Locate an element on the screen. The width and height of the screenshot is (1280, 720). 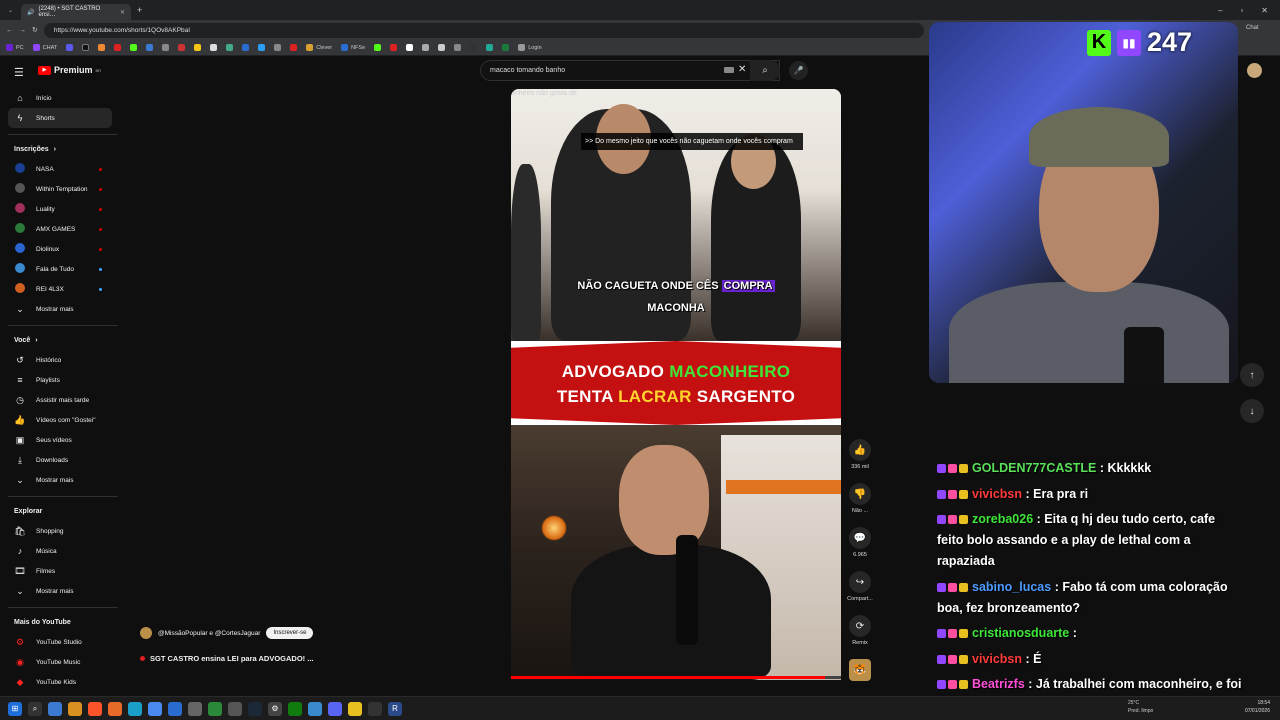
minimize-icon: – is located at coordinates (1220, 10).